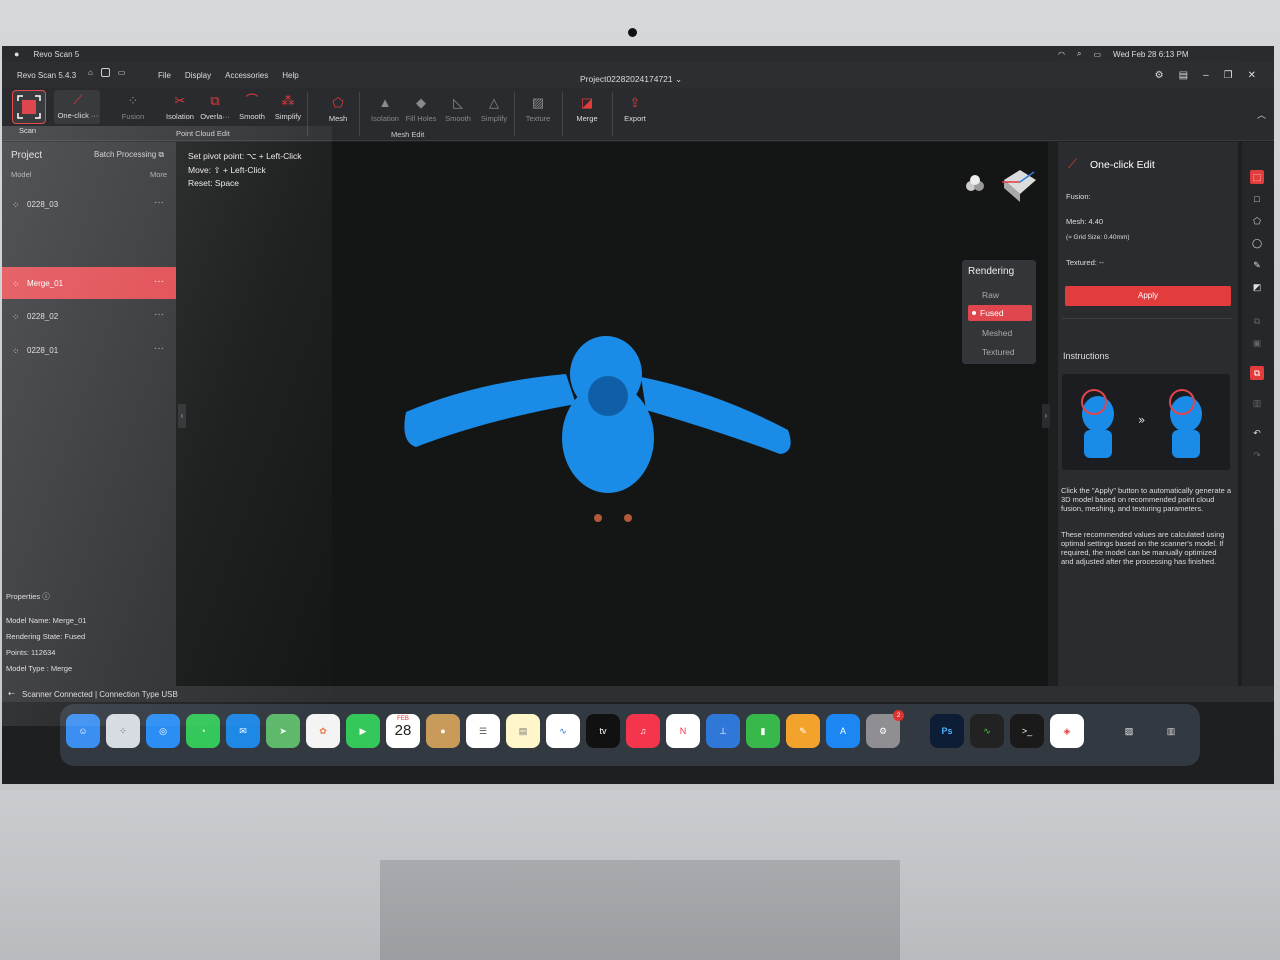 This screenshot has width=1280, height=960. What do you see at coordinates (123, 731) in the screenshot?
I see `launchpad-icon: ⁘` at bounding box center [123, 731].